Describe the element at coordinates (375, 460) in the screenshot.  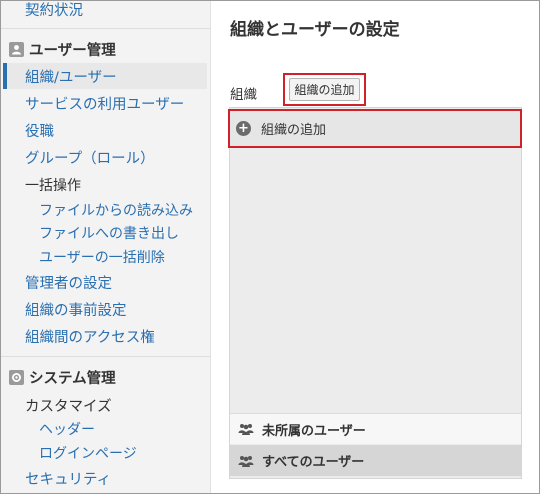
I see `all-users-row: すべてのユーザー` at that location.